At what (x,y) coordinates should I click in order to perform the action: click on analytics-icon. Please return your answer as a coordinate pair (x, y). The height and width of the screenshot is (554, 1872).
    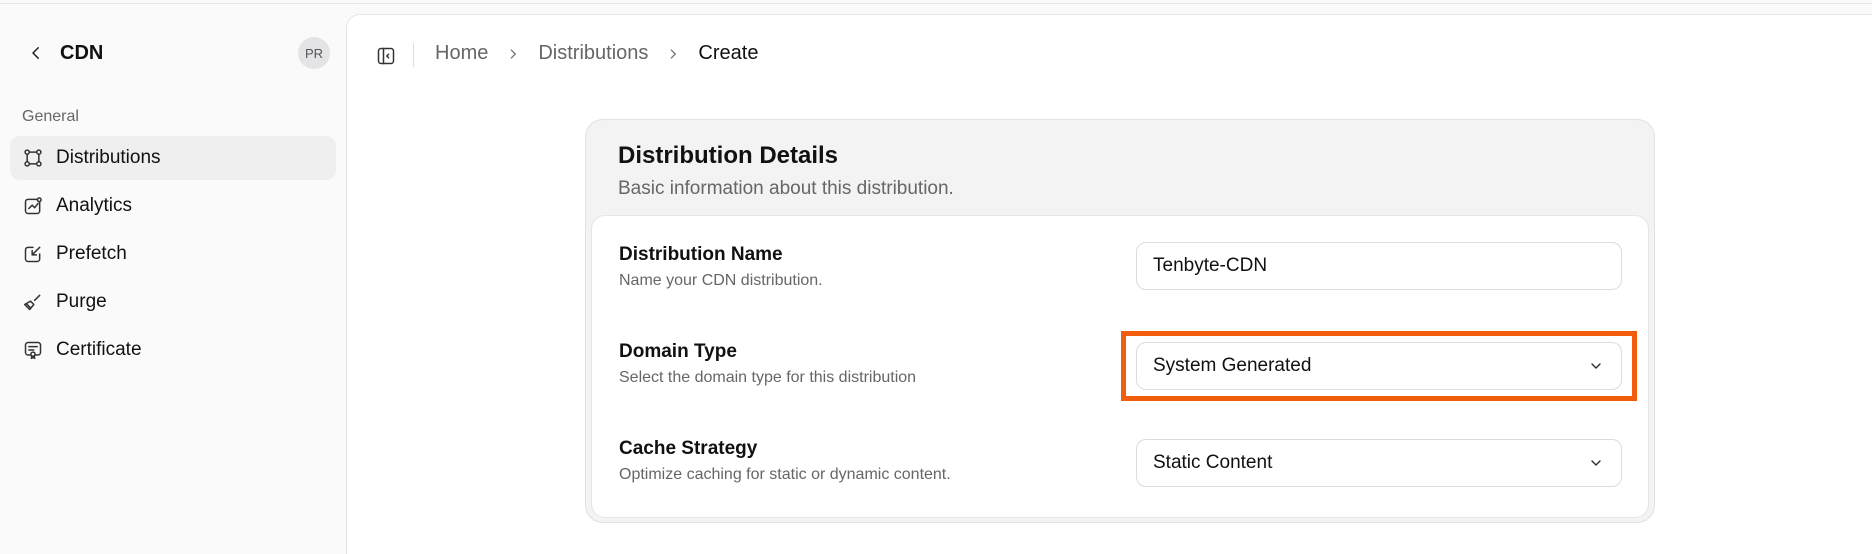
    Looking at the image, I should click on (33, 206).